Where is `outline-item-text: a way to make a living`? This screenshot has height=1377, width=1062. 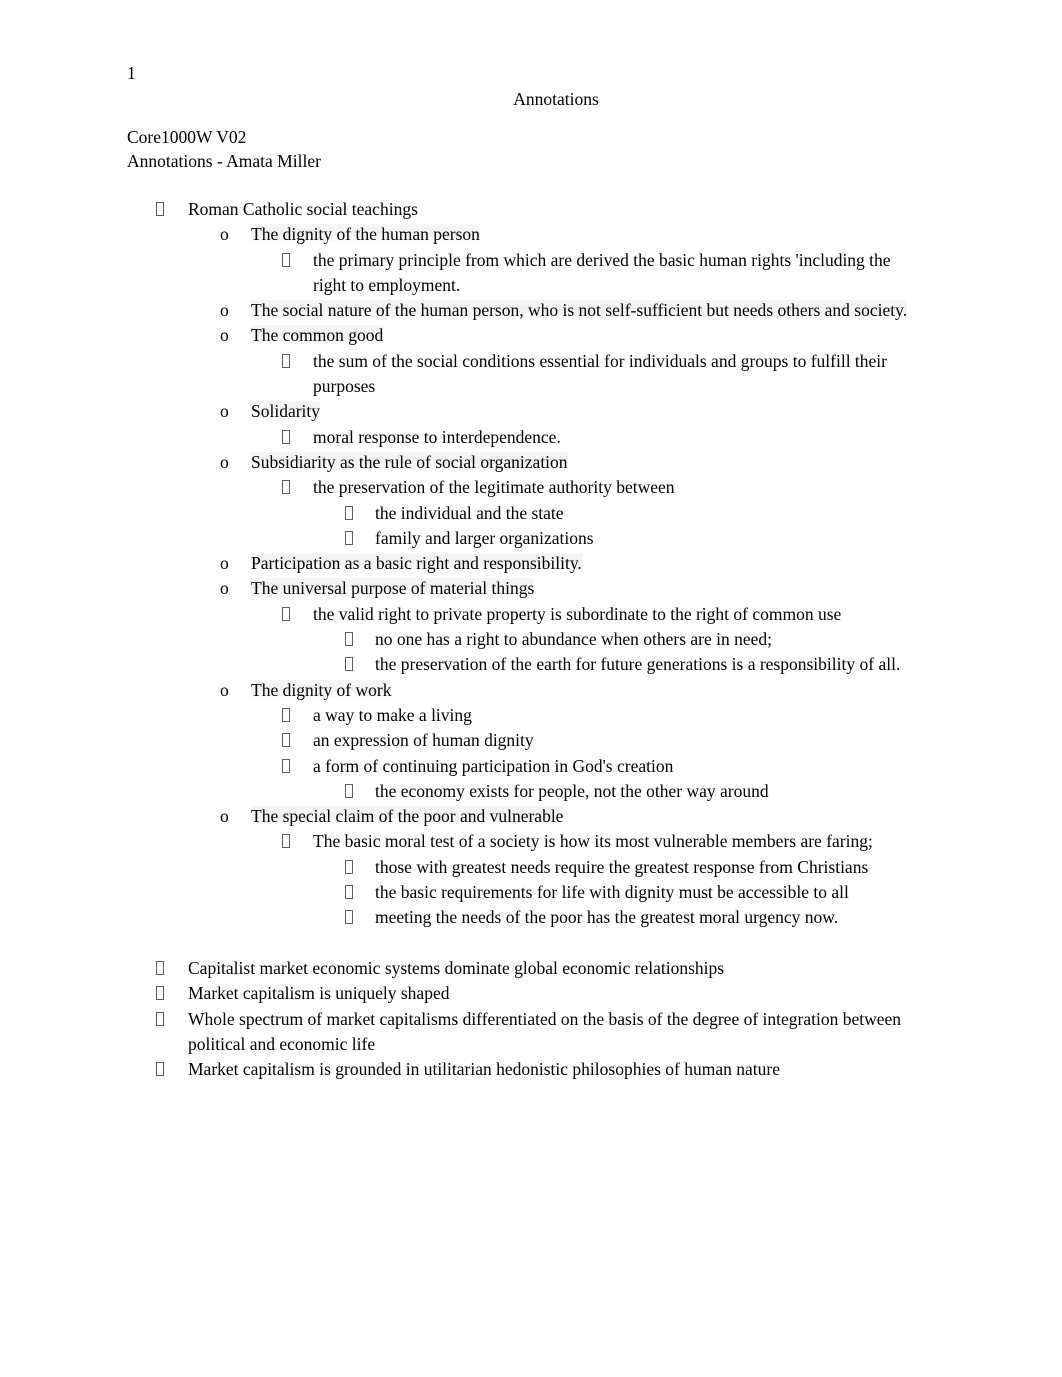
outline-item-text: a way to make a living is located at coordinates (613, 715).